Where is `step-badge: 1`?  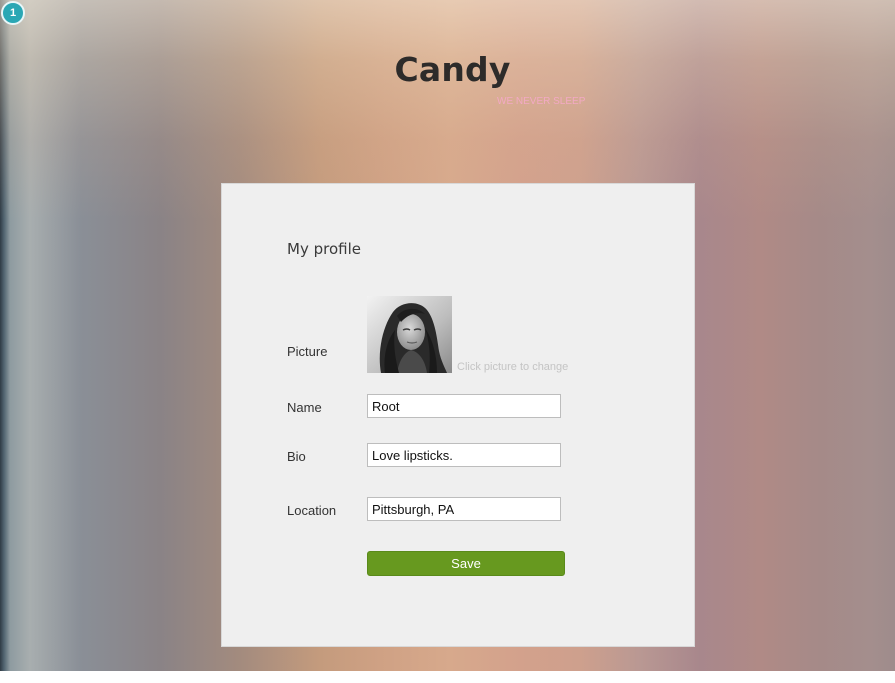
step-badge: 1 is located at coordinates (13, 13).